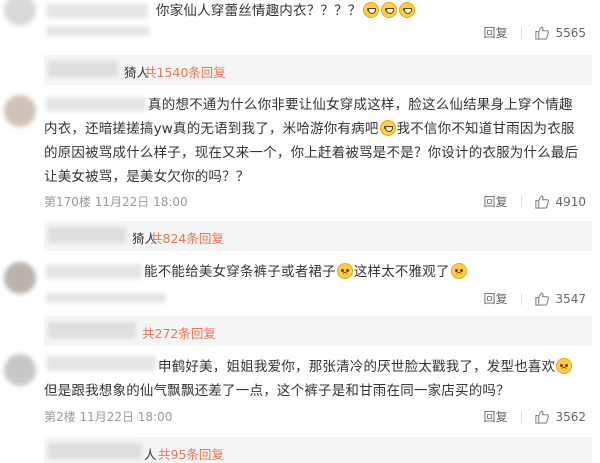  What do you see at coordinates (179, 332) in the screenshot?
I see `reply-count-link: 共272条回复` at bounding box center [179, 332].